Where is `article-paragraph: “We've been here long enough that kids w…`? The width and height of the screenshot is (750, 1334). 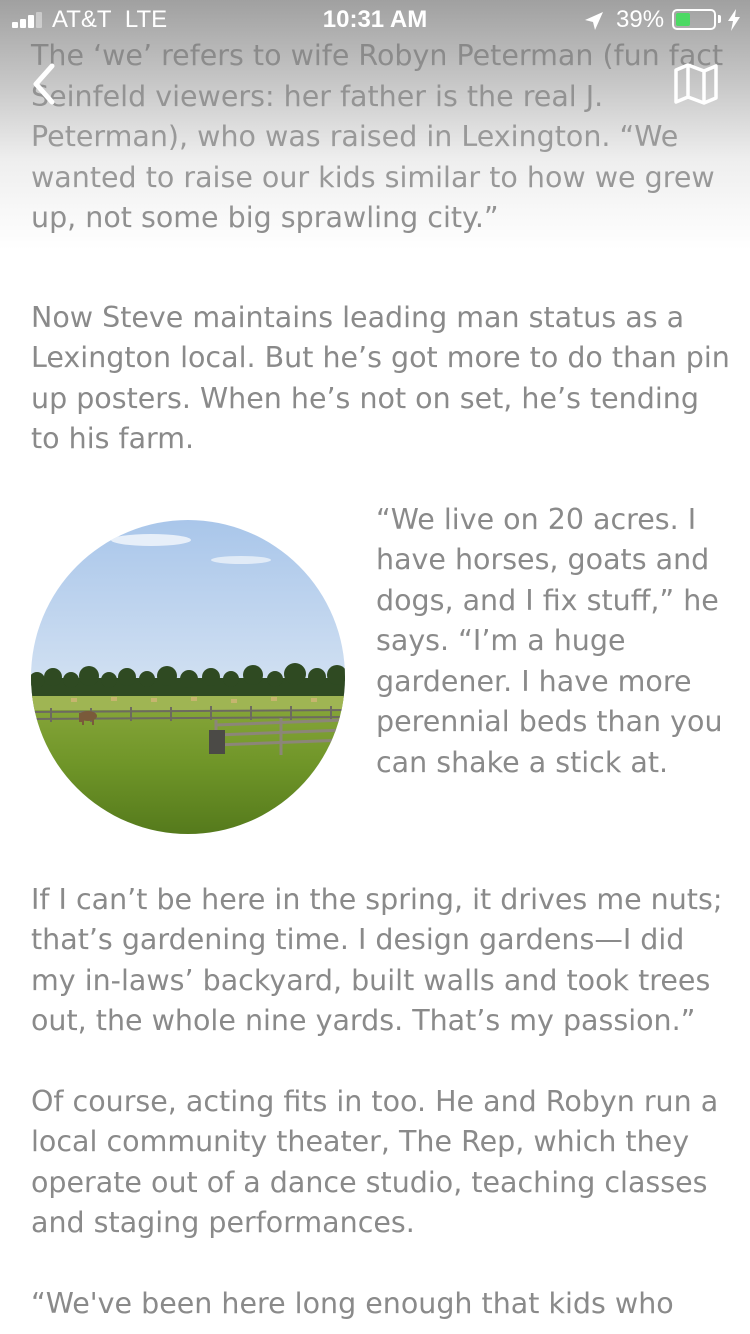
article-paragraph: “We've been here long enough that kids w… is located at coordinates (352, 1303).